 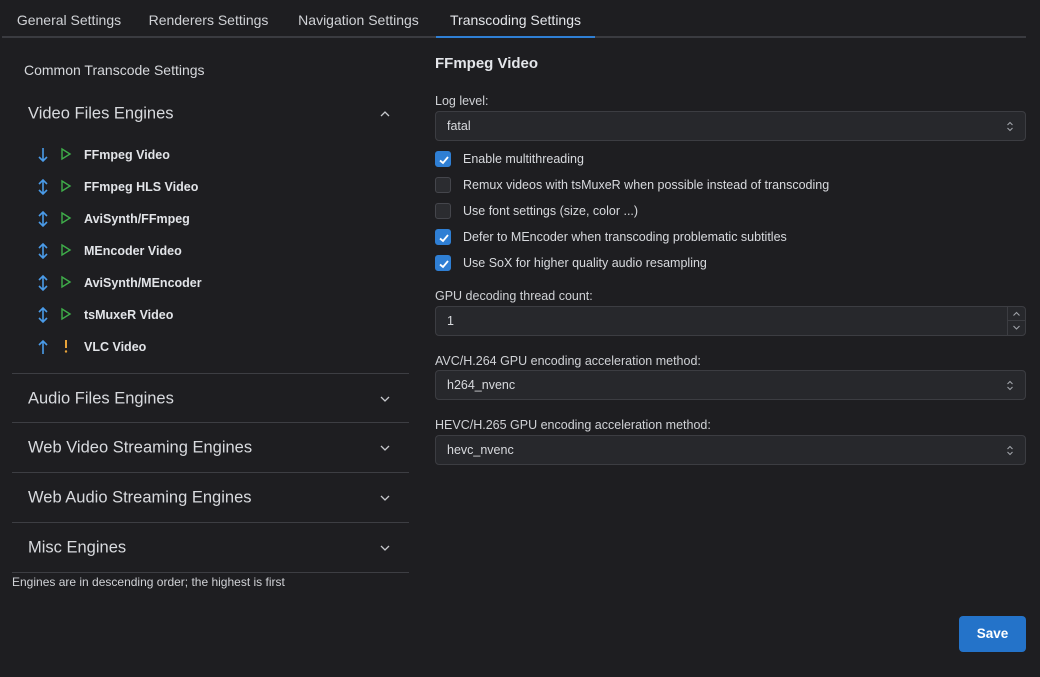 I want to click on video-files-engines-header: Video Files Engines, so click(x=210, y=114).